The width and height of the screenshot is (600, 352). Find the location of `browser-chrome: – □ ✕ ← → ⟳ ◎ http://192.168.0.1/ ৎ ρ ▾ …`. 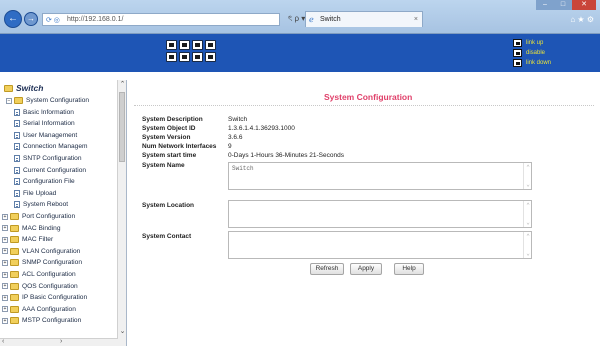

browser-chrome: – □ ✕ ← → ⟳ ◎ http://192.168.0.1/ ৎ ρ ▾ … is located at coordinates (300, 17).